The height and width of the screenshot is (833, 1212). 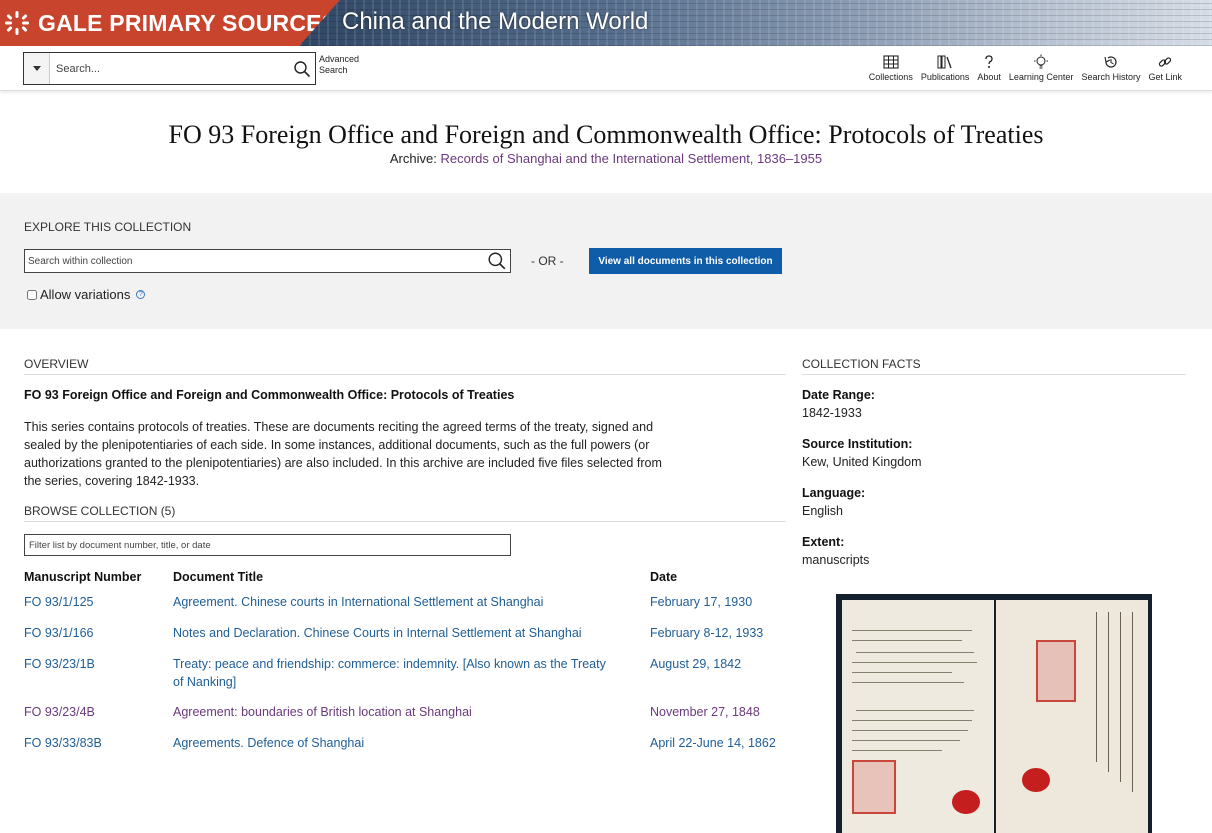 I want to click on browse-heading: BROWSE COLLECTION (5), so click(x=405, y=513).